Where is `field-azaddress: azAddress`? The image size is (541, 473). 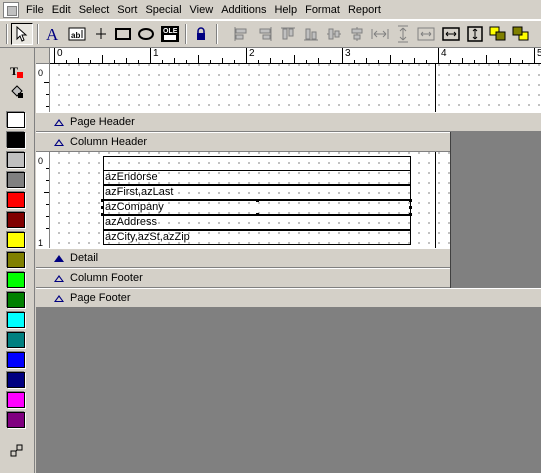
field-azaddress: azAddress is located at coordinates (257, 222).